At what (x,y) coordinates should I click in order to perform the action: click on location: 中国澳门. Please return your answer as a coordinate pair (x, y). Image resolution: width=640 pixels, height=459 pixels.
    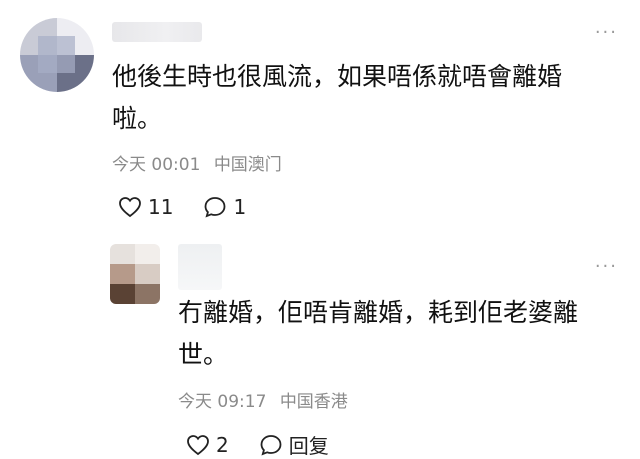
    Looking at the image, I should click on (247, 165).